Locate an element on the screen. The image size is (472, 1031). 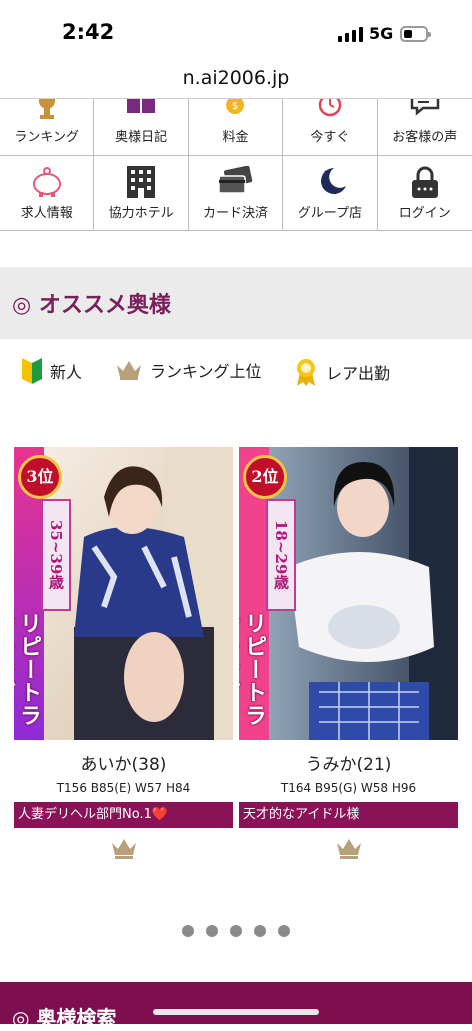
book-icon is located at coordinates (141, 106).